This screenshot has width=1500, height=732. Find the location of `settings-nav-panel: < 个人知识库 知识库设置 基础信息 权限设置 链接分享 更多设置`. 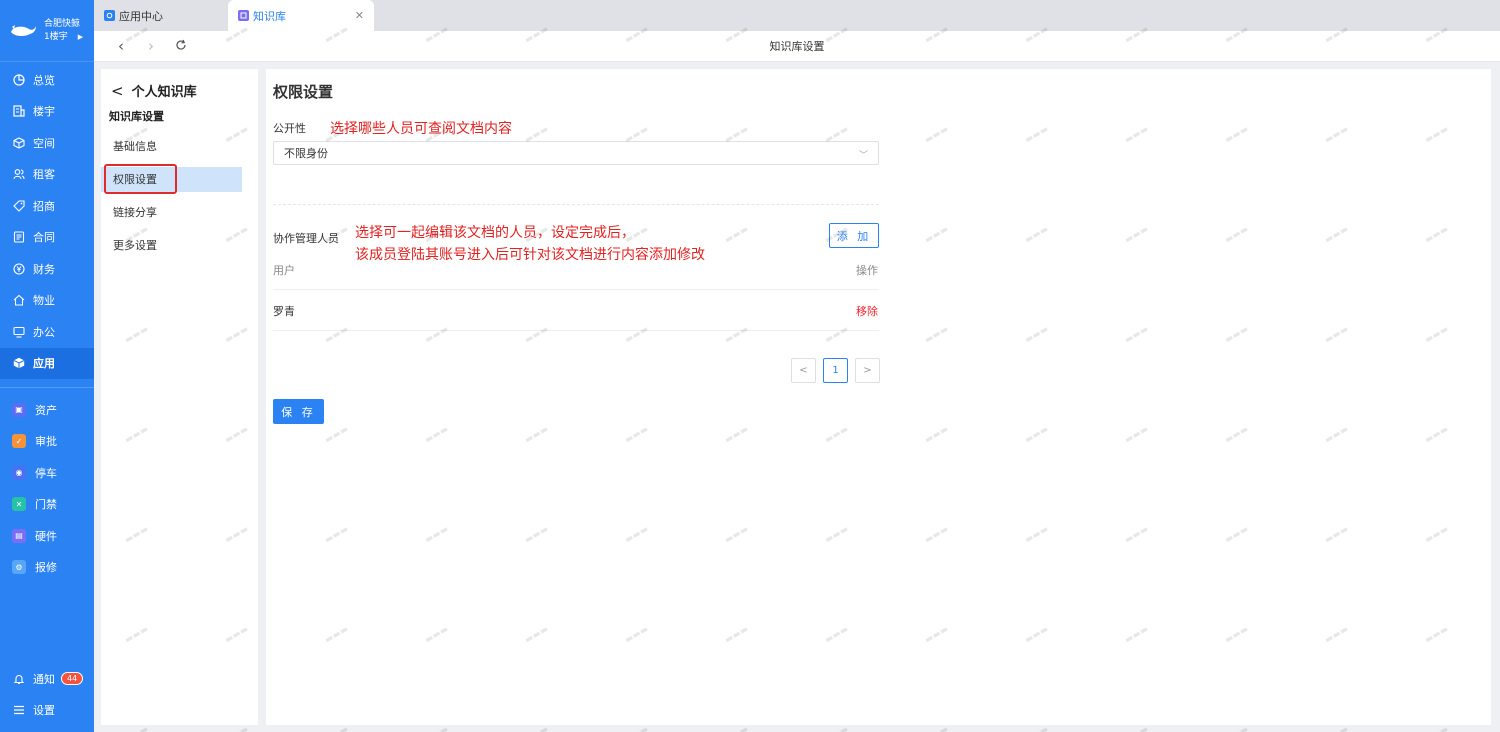

settings-nav-panel: < 个人知识库 知识库设置 基础信息 权限设置 链接分享 更多设置 is located at coordinates (179, 397).